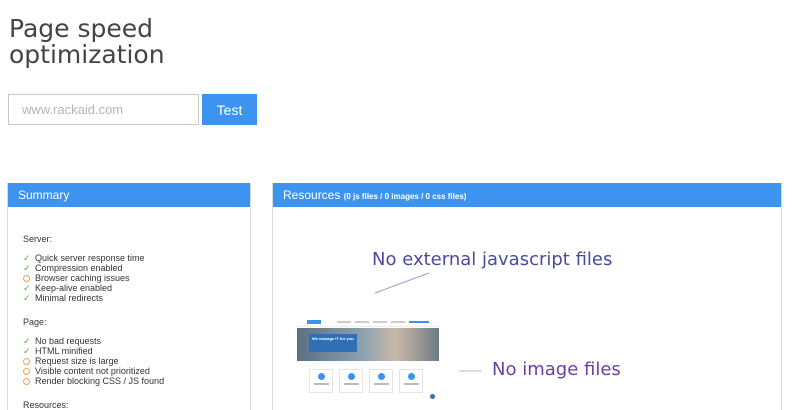 This screenshot has height=410, width=800. Describe the element at coordinates (35, 322) in the screenshot. I see `page-section-title: Page:` at that location.